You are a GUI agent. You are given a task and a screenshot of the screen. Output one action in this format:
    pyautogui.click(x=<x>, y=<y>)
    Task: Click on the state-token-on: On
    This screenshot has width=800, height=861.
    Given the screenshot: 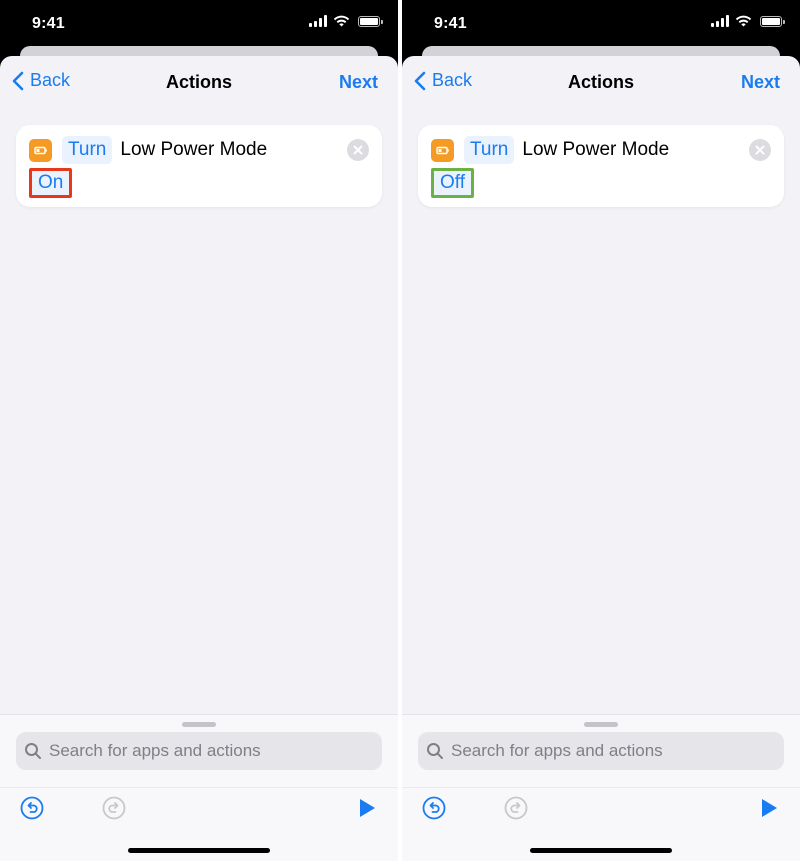 What is the action you would take?
    pyautogui.click(x=51, y=183)
    